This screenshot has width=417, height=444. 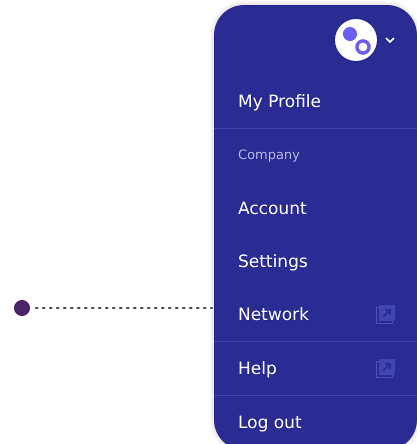 I want to click on menu-item: Help, so click(x=257, y=368).